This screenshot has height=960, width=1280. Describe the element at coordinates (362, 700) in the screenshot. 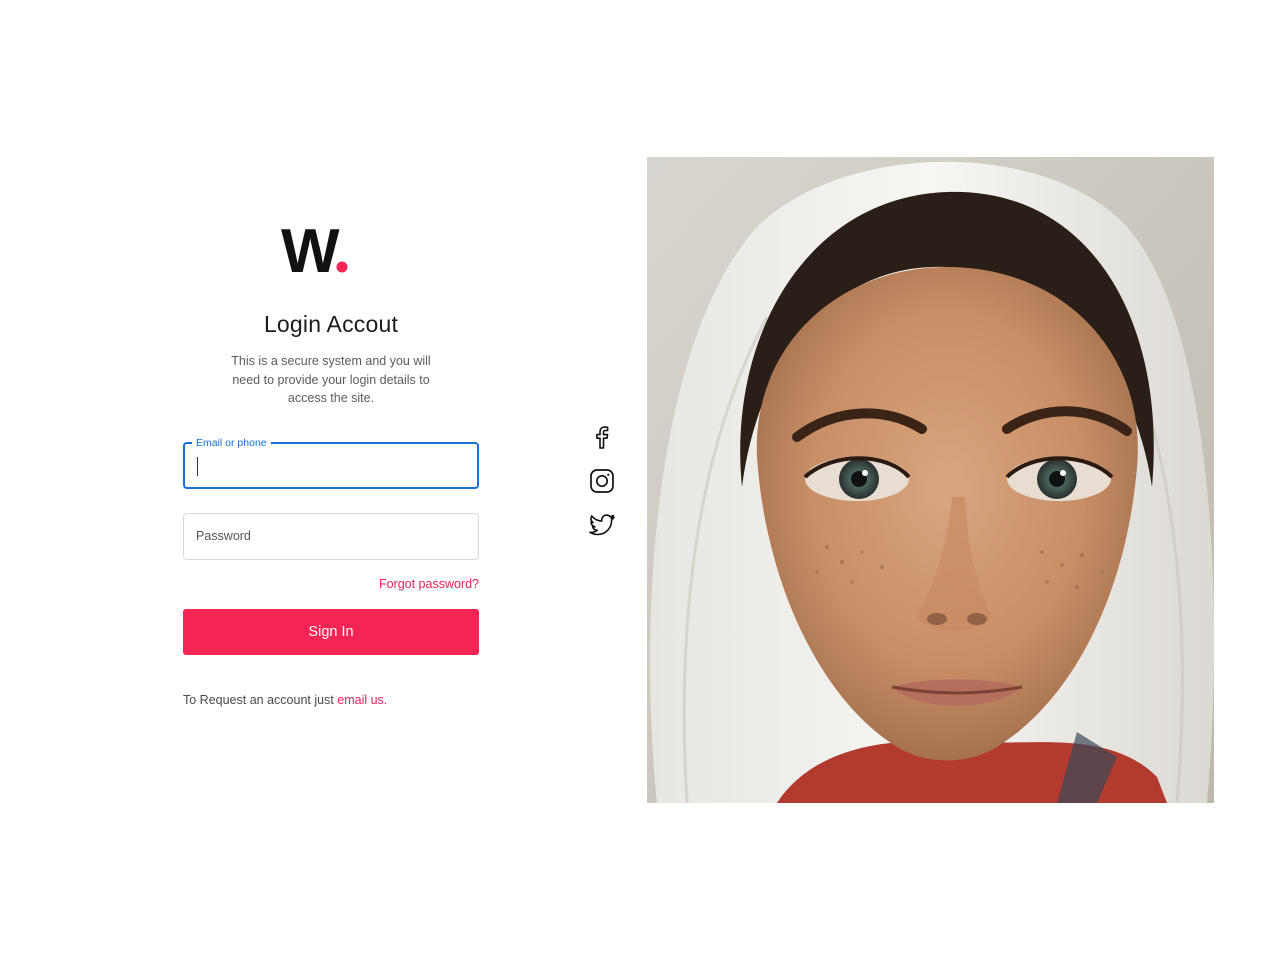

I see `email-us-link: email us.` at that location.